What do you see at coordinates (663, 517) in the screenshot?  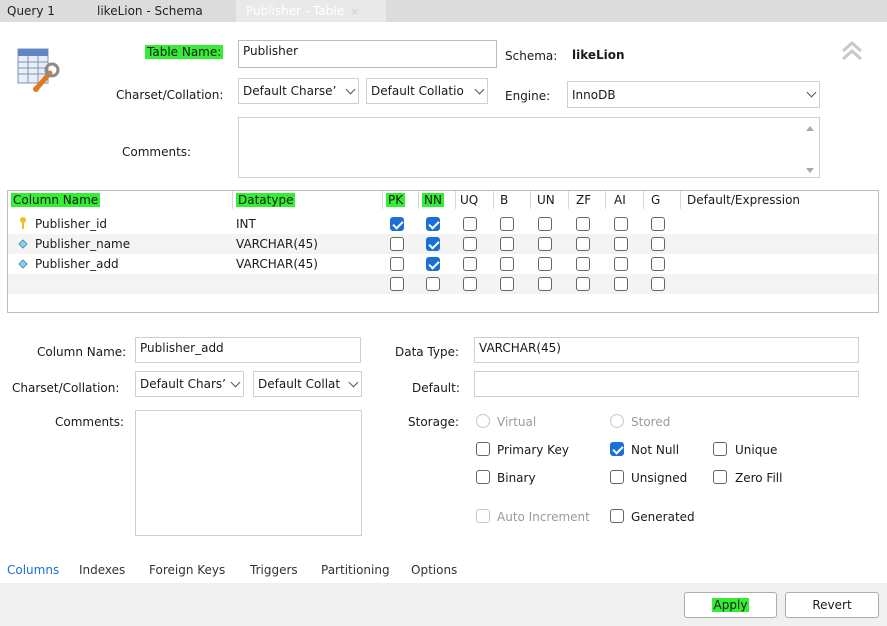 I see `generated-label: Generated` at bounding box center [663, 517].